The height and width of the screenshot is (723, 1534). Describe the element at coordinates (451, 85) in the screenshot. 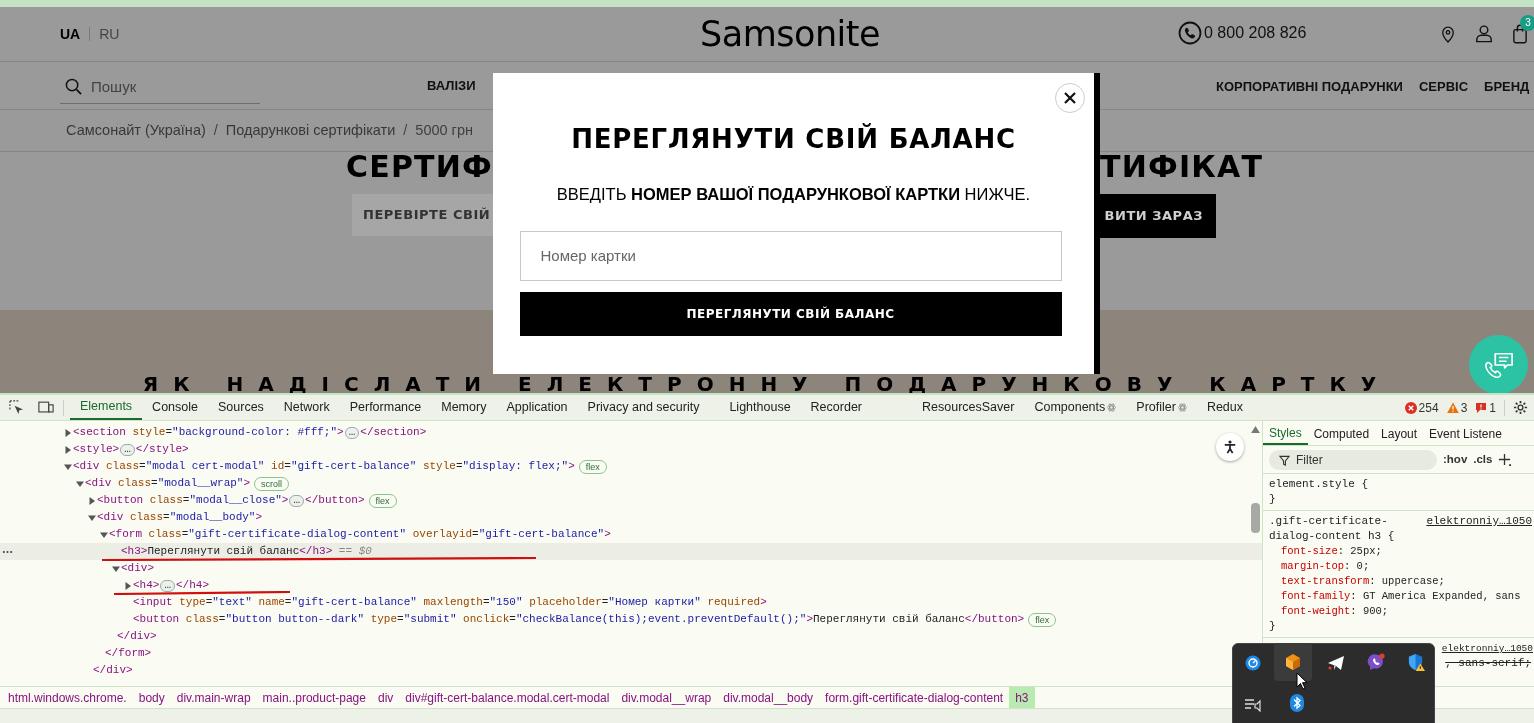

I see `nav-link: ВАЛІЗИ` at that location.